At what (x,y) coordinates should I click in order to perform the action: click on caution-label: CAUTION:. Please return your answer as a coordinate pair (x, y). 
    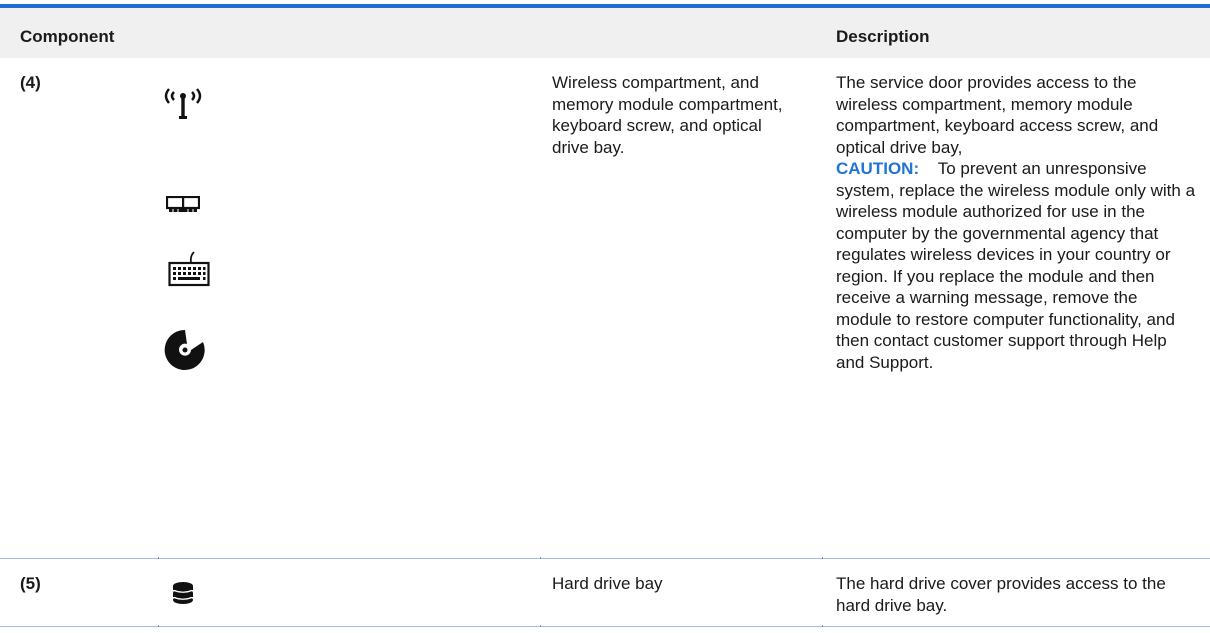
    Looking at the image, I should click on (878, 168).